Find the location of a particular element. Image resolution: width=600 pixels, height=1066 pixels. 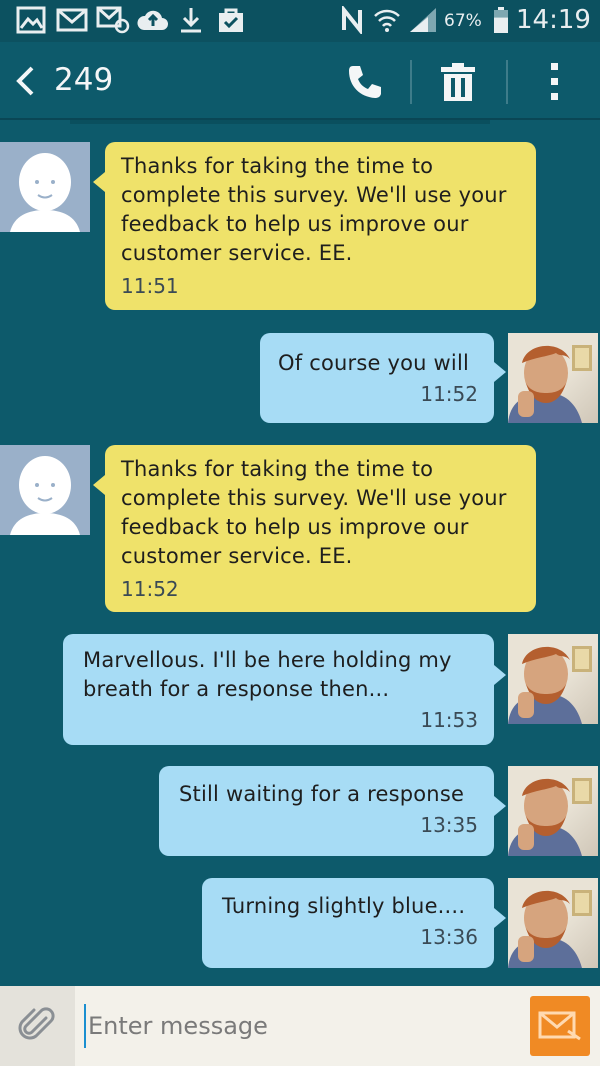

nfc-icon is located at coordinates (353, 20).